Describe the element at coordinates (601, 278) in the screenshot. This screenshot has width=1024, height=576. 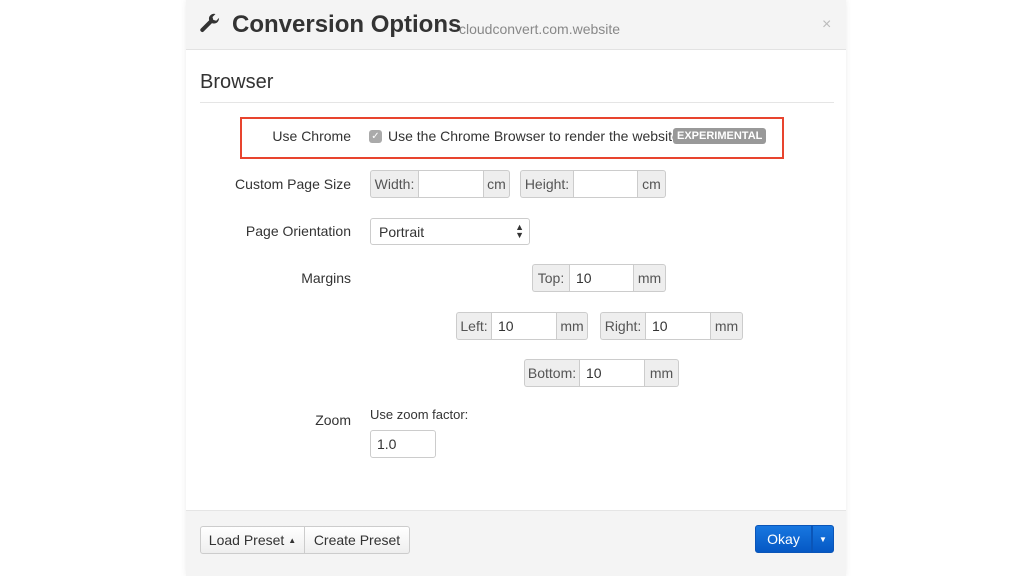
I see `margin-top-input` at that location.